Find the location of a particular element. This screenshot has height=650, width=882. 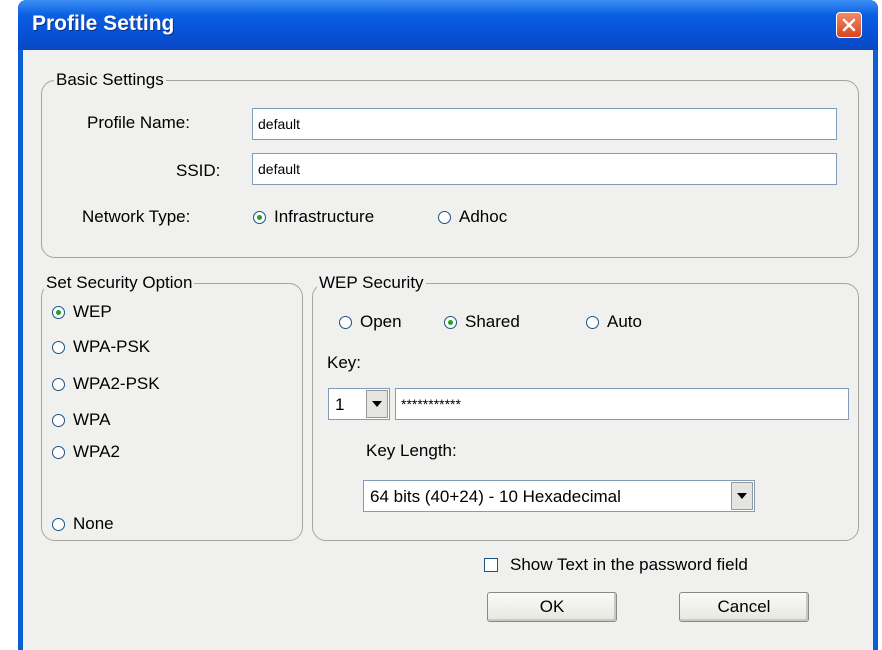

shared-label: Shared is located at coordinates (492, 321).